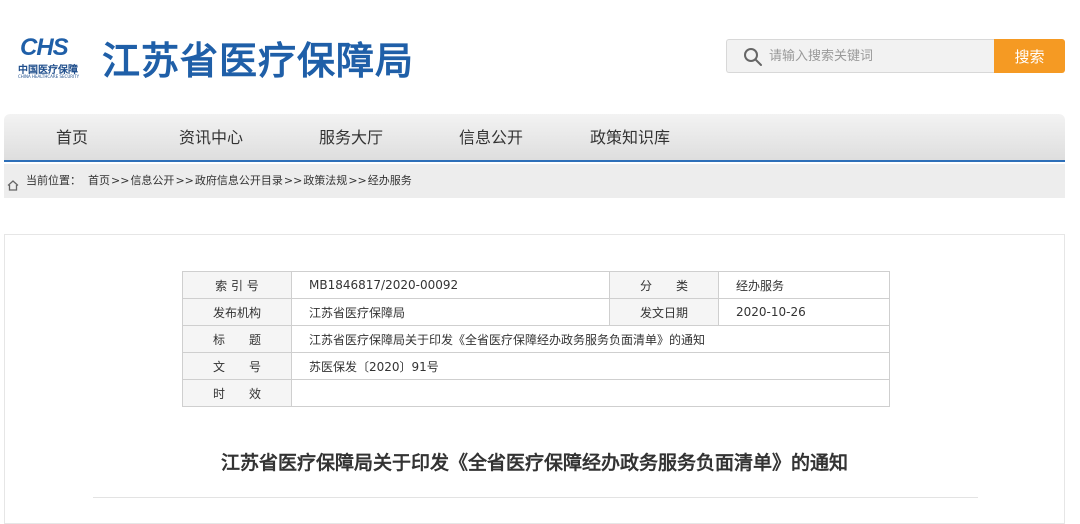 This screenshot has height=524, width=1080. What do you see at coordinates (237, 285) in the screenshot?
I see `index-label: 索 引 号` at bounding box center [237, 285].